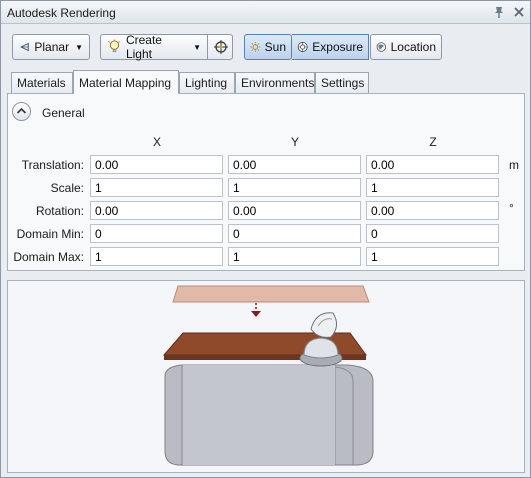  Describe the element at coordinates (48, 257) in the screenshot. I see `domain-max-label: Domain Max:` at that location.